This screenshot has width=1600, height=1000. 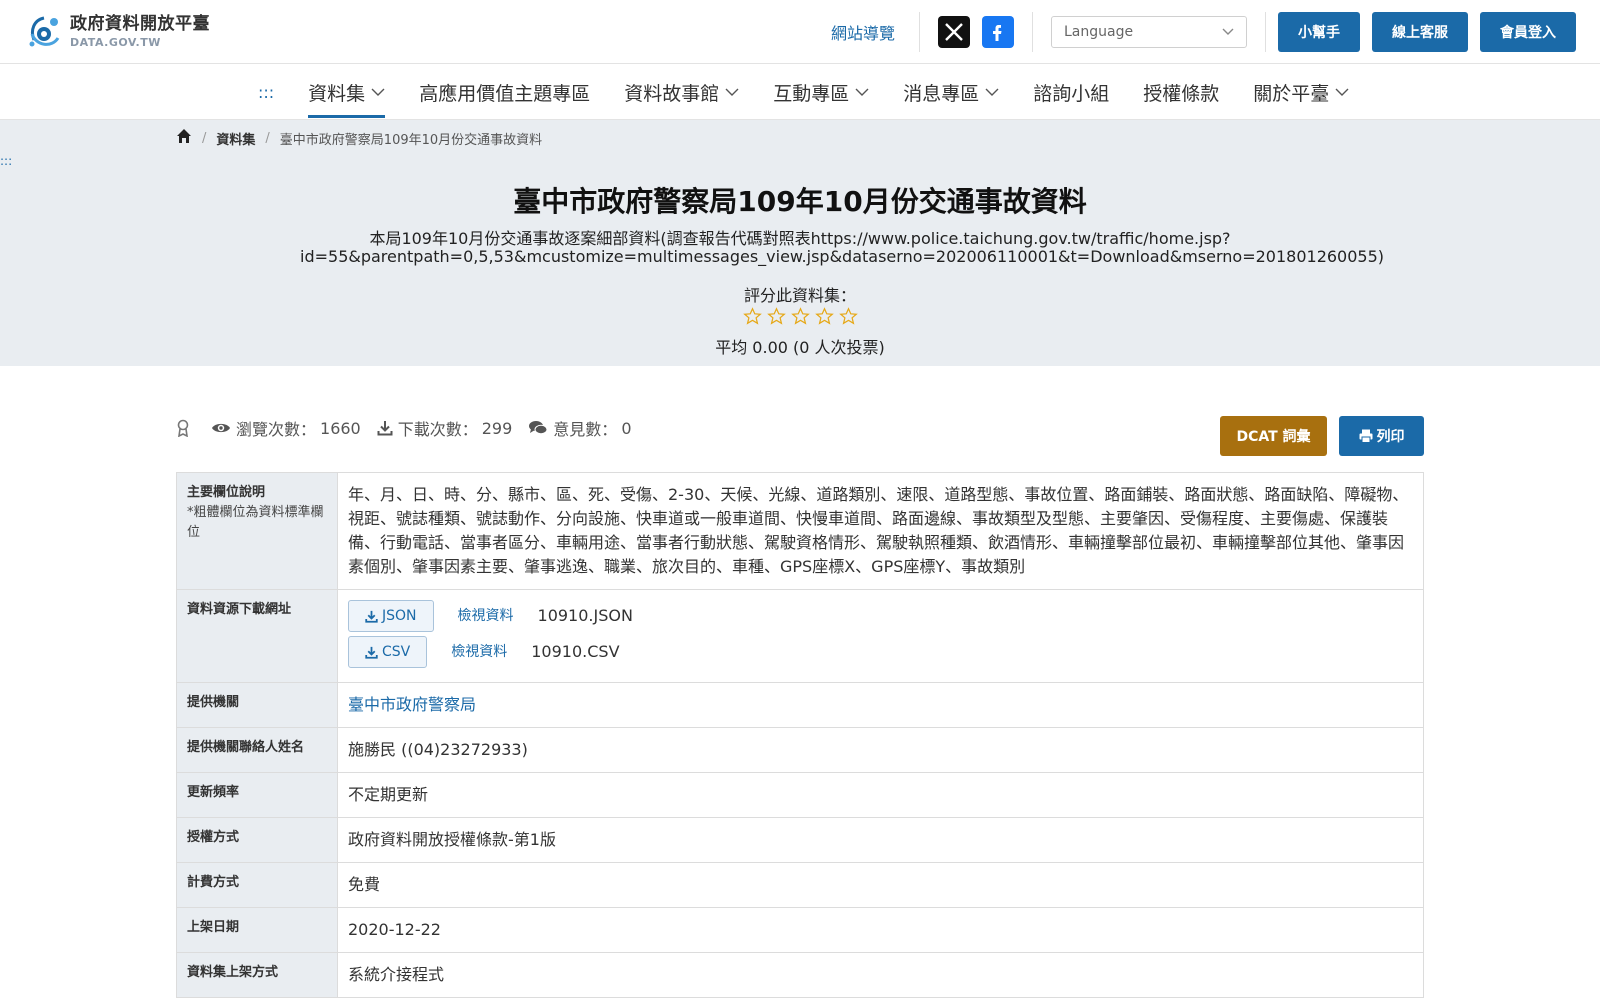 I want to click on nav-item-advisory: 諮詢小組, so click(x=1071, y=92).